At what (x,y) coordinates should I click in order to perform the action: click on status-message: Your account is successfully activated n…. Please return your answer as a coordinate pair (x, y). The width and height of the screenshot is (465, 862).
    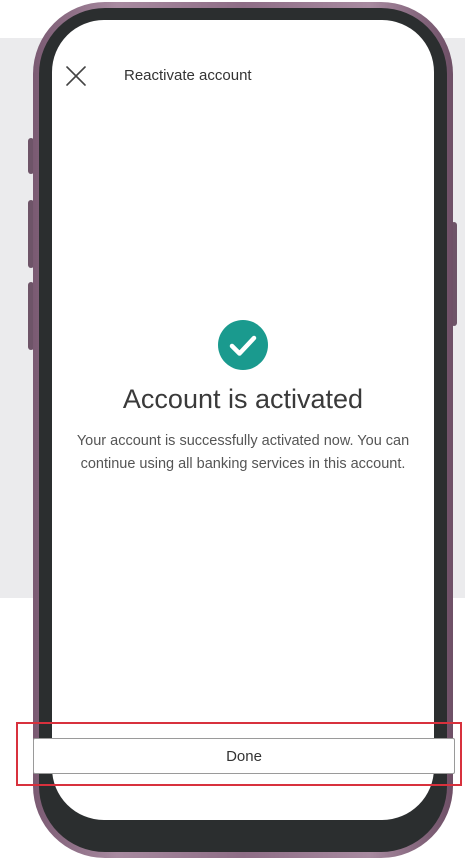
    Looking at the image, I should click on (243, 452).